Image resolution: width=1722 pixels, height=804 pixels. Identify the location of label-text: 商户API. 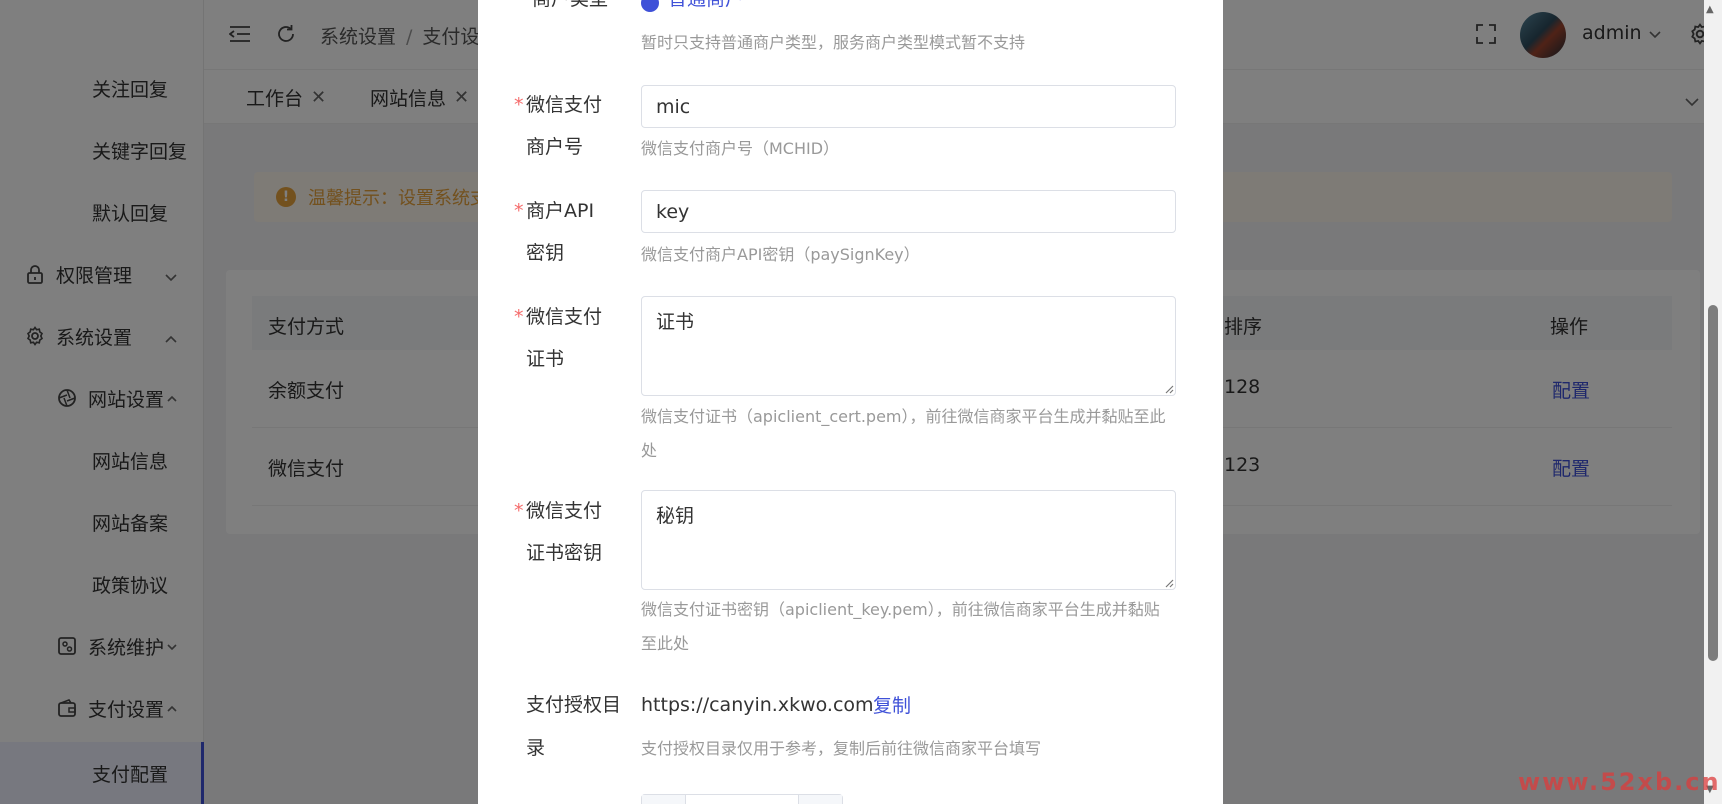
(560, 211).